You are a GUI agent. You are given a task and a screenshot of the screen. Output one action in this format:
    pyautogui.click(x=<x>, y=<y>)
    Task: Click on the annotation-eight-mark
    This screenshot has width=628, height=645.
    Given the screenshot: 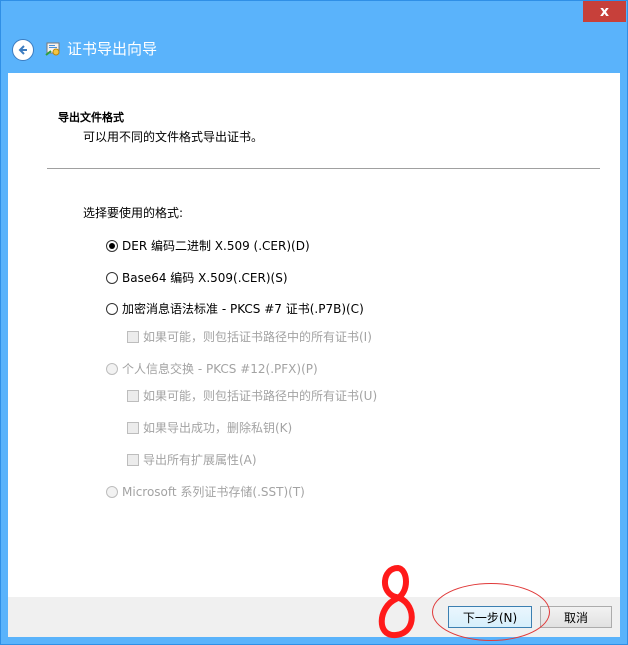 What is the action you would take?
    pyautogui.click(x=396, y=601)
    